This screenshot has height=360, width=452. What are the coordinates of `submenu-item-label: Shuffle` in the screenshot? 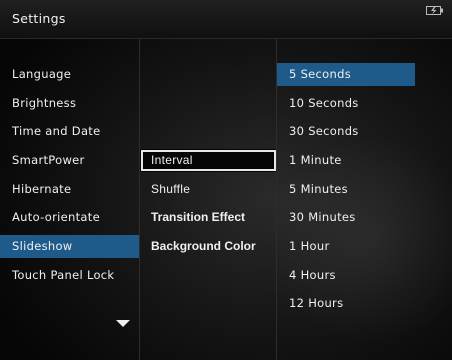 It's located at (171, 189).